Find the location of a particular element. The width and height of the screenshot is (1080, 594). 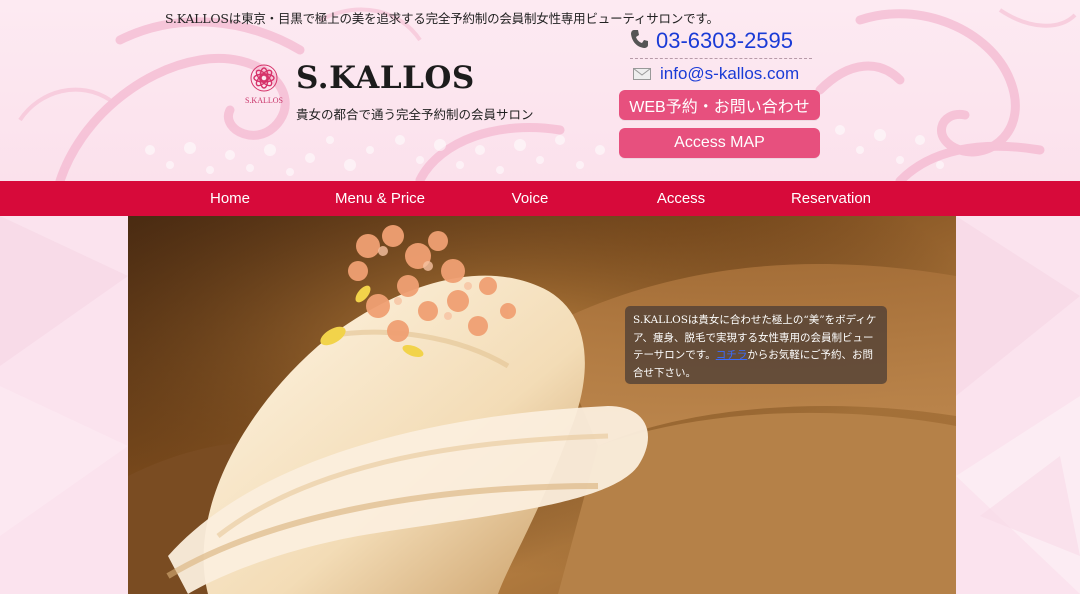

nav-item-voice: Voice is located at coordinates (530, 198).